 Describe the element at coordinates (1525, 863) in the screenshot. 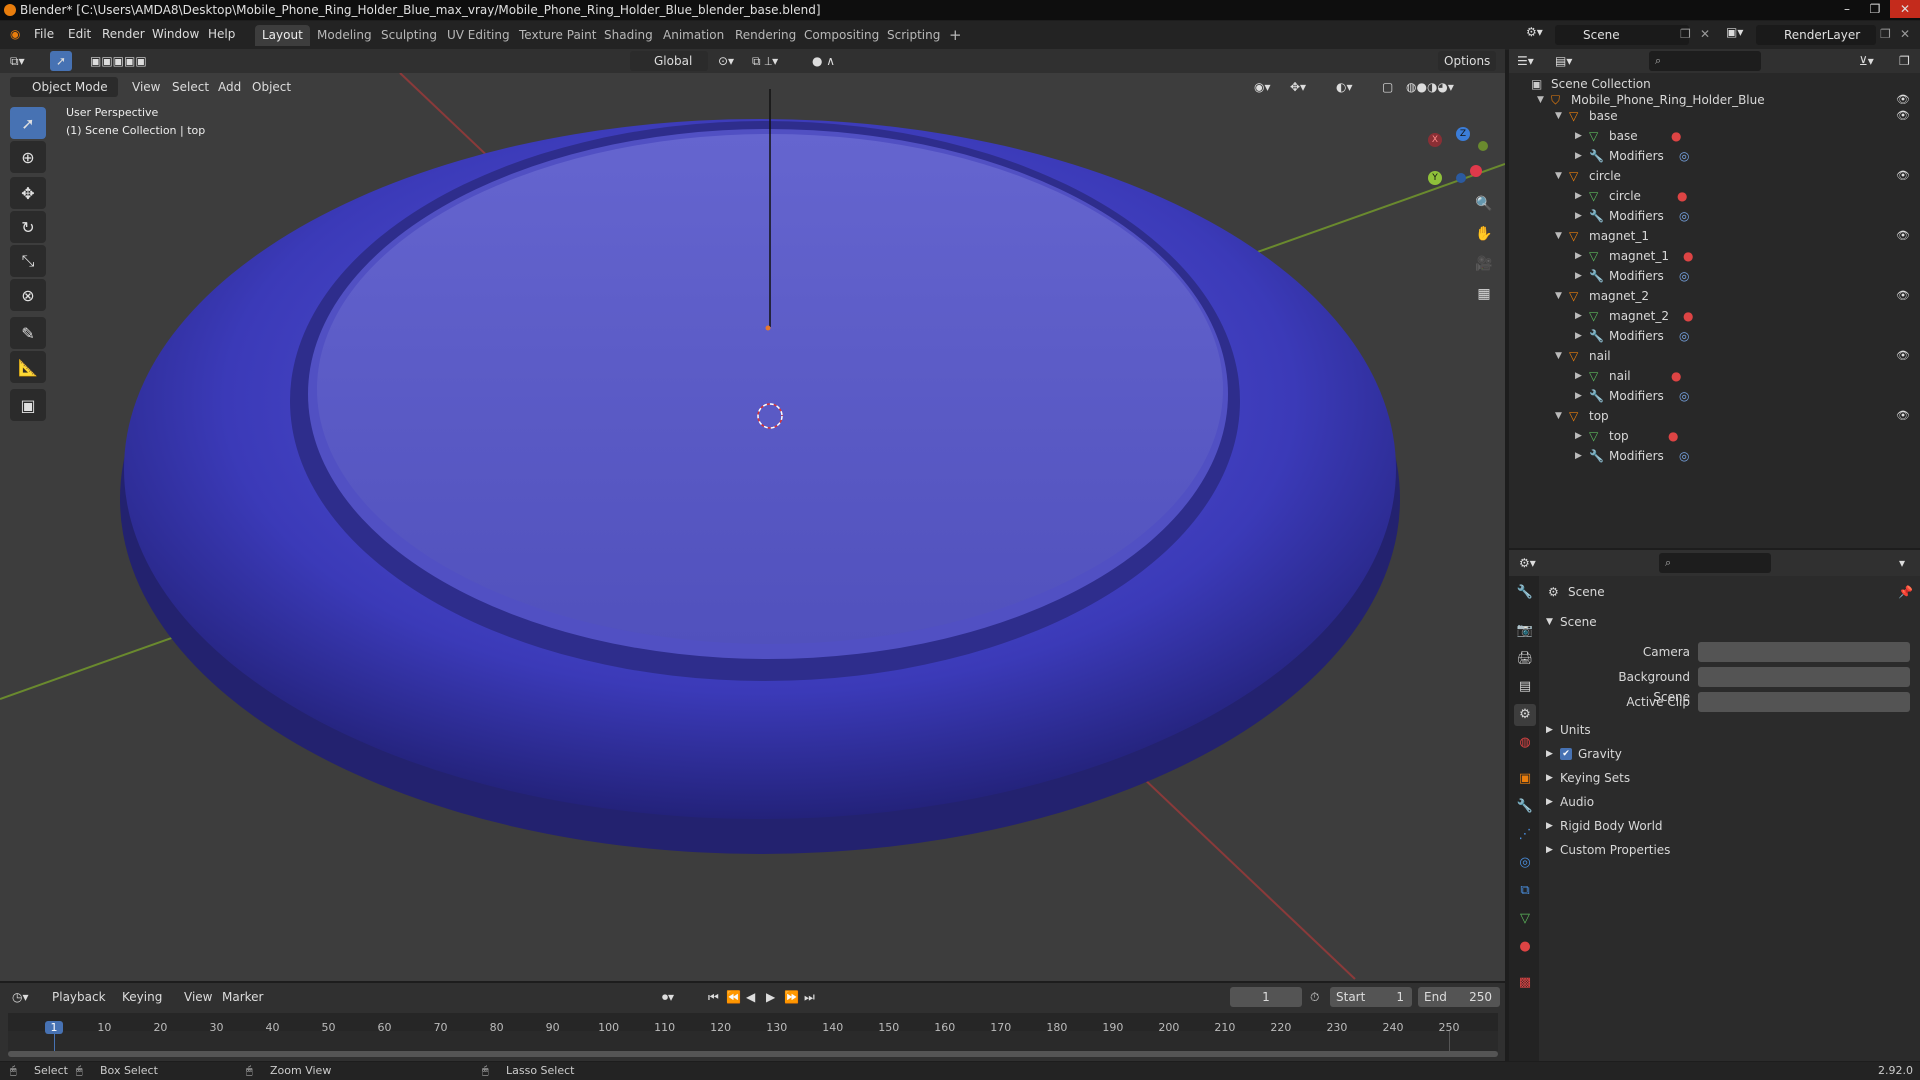

I see `physics-tab-icon: ◎` at that location.